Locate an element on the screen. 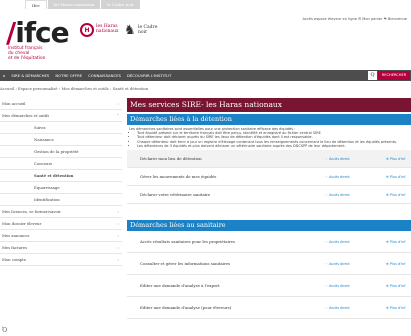 The width and height of the screenshot is (411, 336). row-label: Gérer les mouvements de mes équidés is located at coordinates (178, 177).